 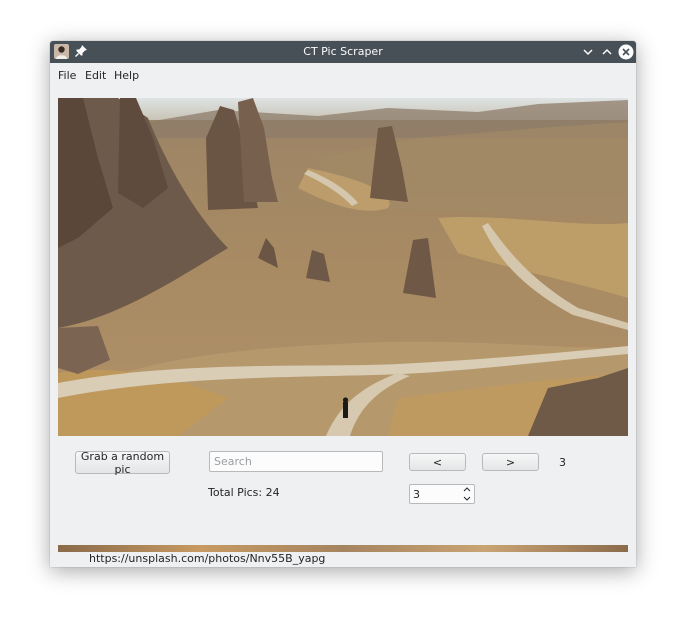 I want to click on search-input, so click(x=296, y=461).